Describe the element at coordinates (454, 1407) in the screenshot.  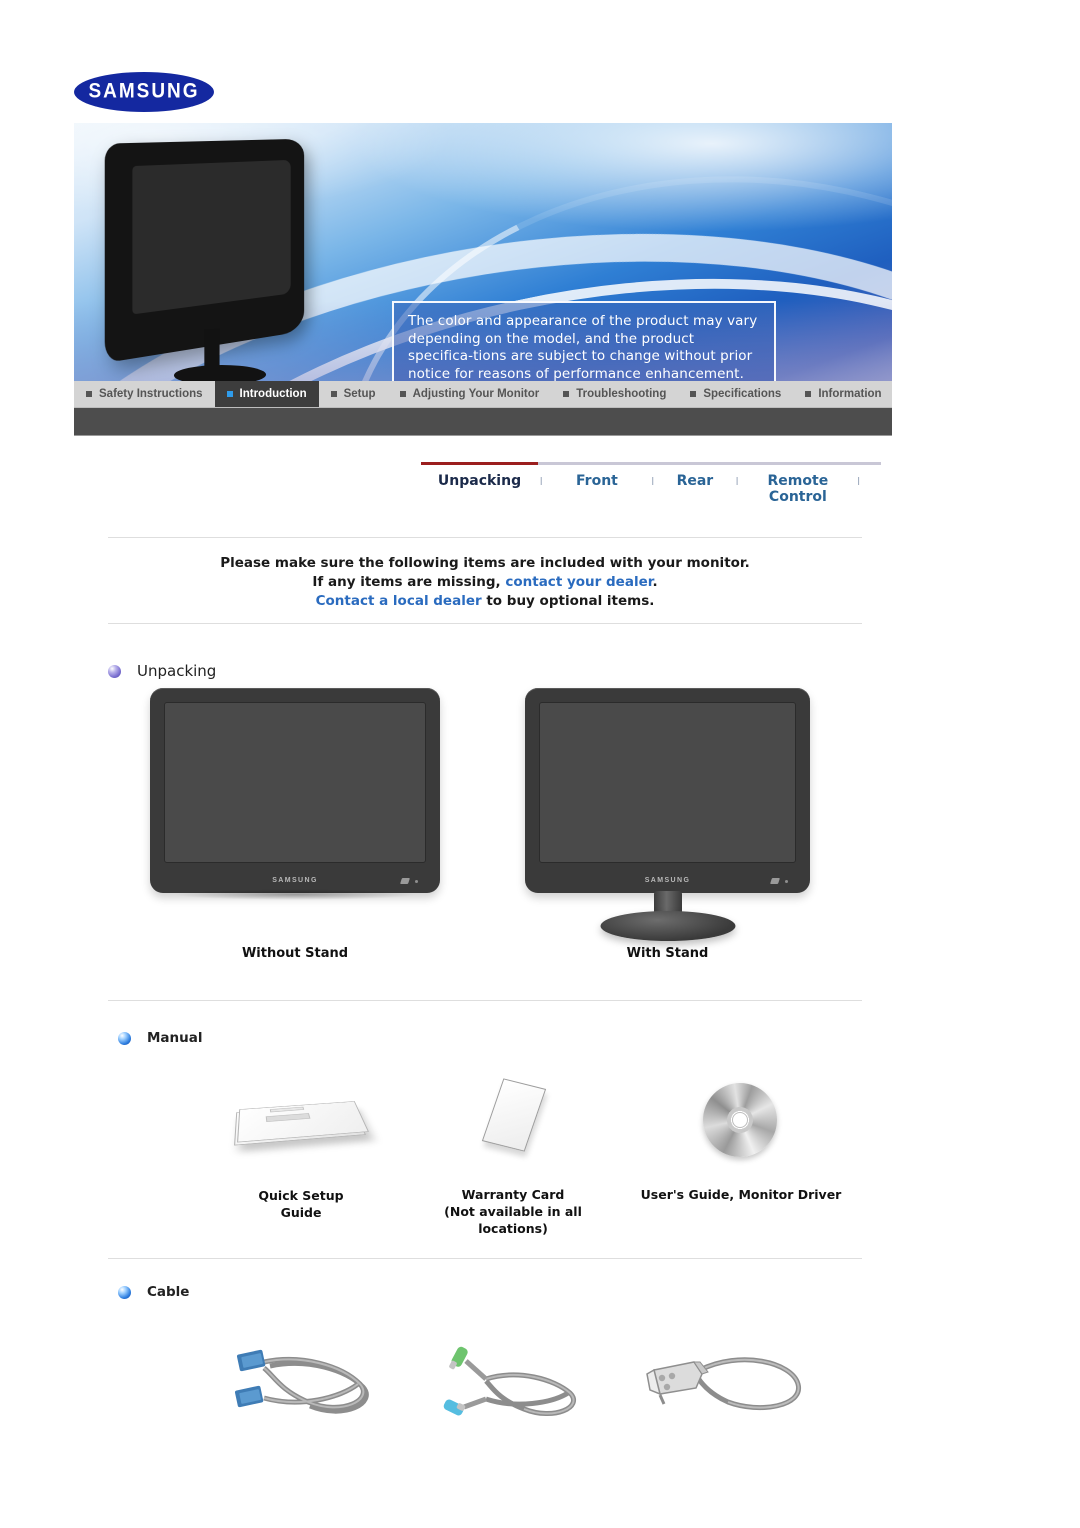
I see `audio-plug-blue` at that location.